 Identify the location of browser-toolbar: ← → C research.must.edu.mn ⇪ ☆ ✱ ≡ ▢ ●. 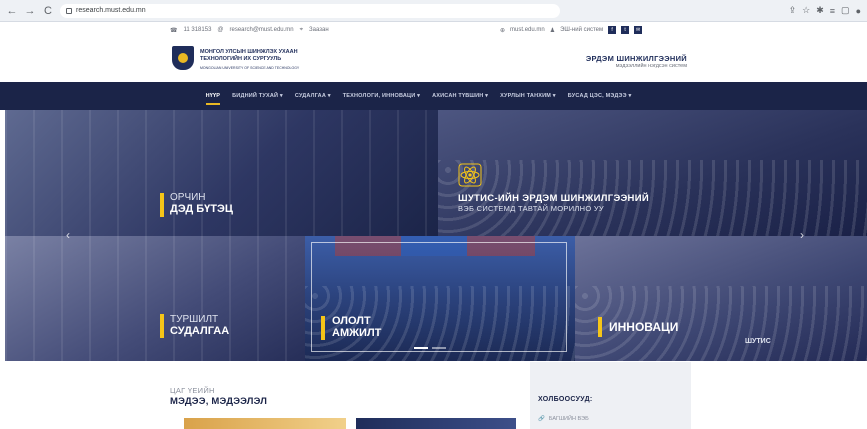
(433, 11).